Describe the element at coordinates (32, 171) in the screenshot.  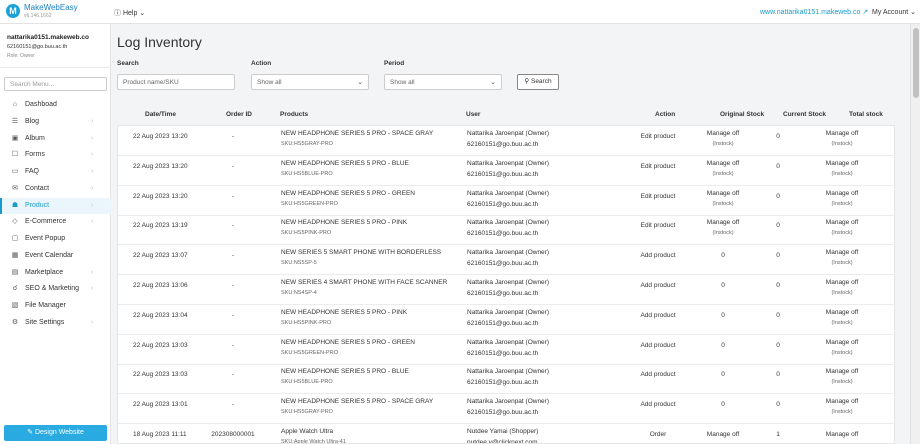
I see `sidebar-item-label: FAQ` at that location.